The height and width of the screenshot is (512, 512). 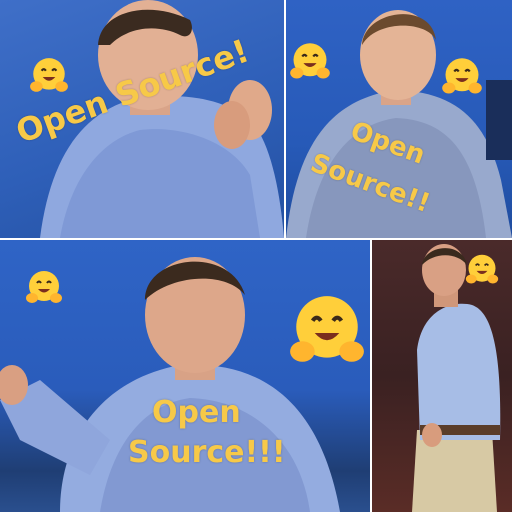 What do you see at coordinates (207, 452) in the screenshot?
I see `panel-3-caption-line2: Source!!!` at bounding box center [207, 452].